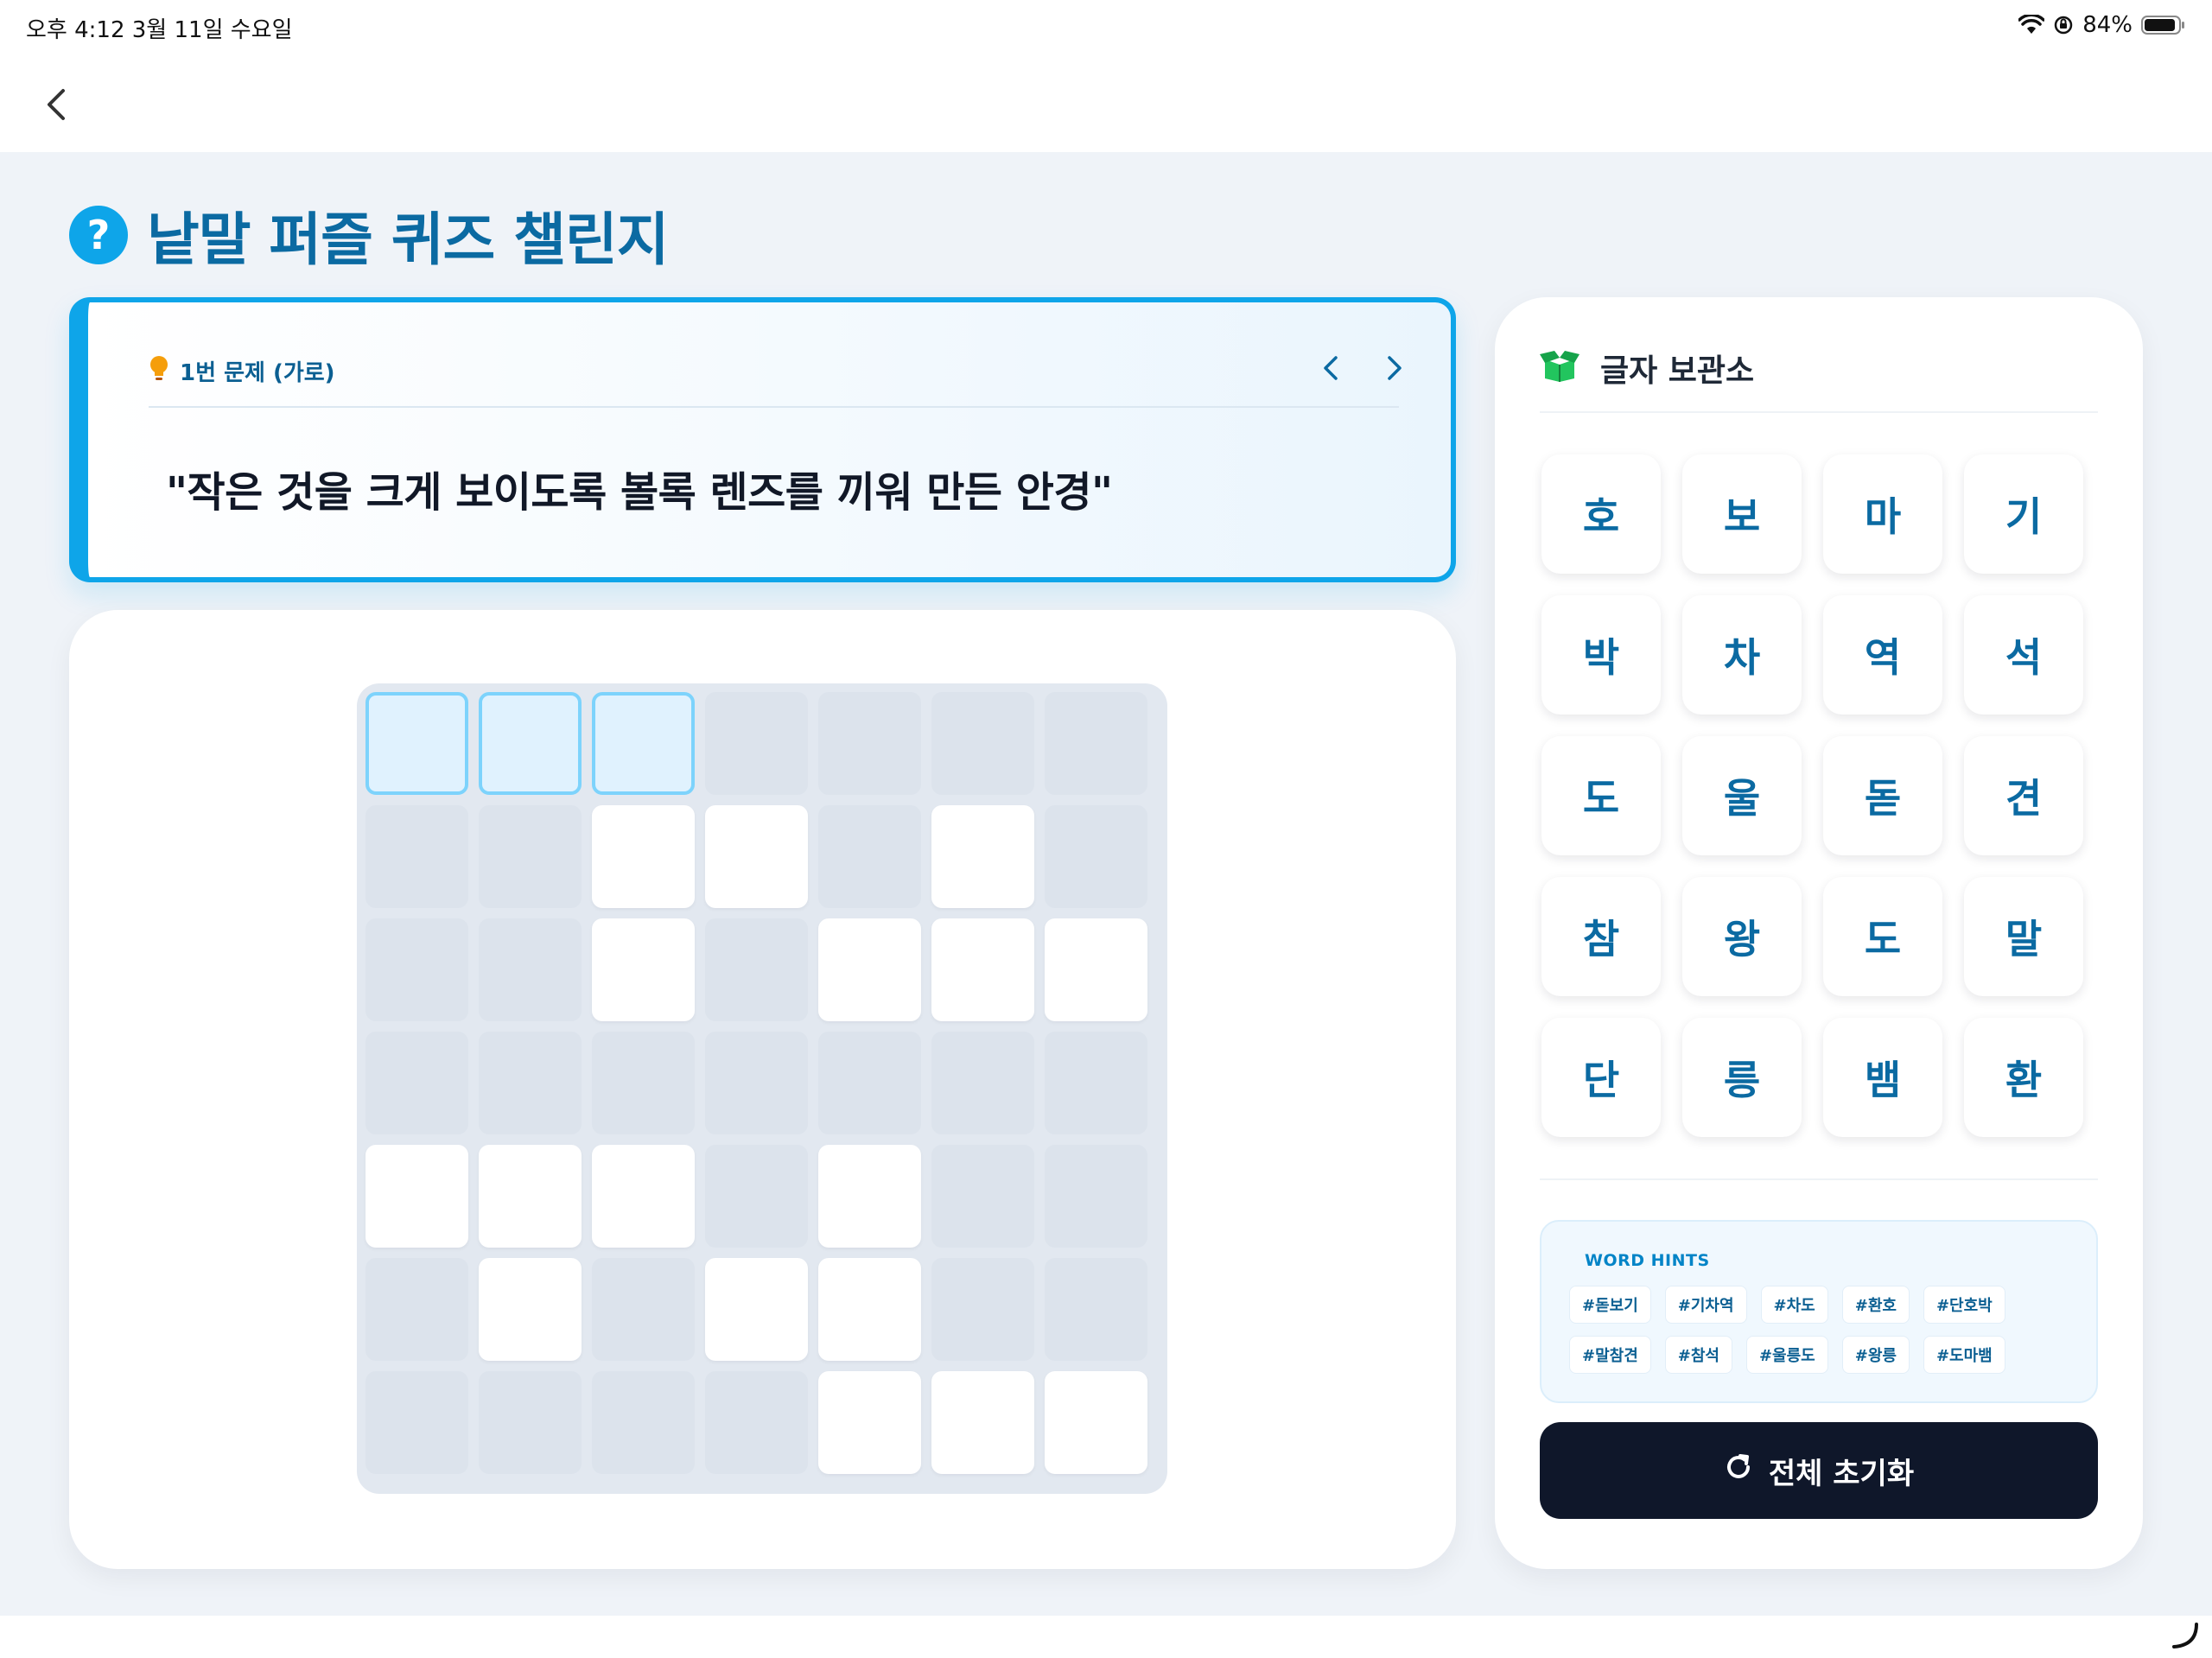 The width and height of the screenshot is (2212, 1658). I want to click on letter-tiles: 호보마기박차역석도울돋견참왕도말단릉뱀환, so click(1812, 795).